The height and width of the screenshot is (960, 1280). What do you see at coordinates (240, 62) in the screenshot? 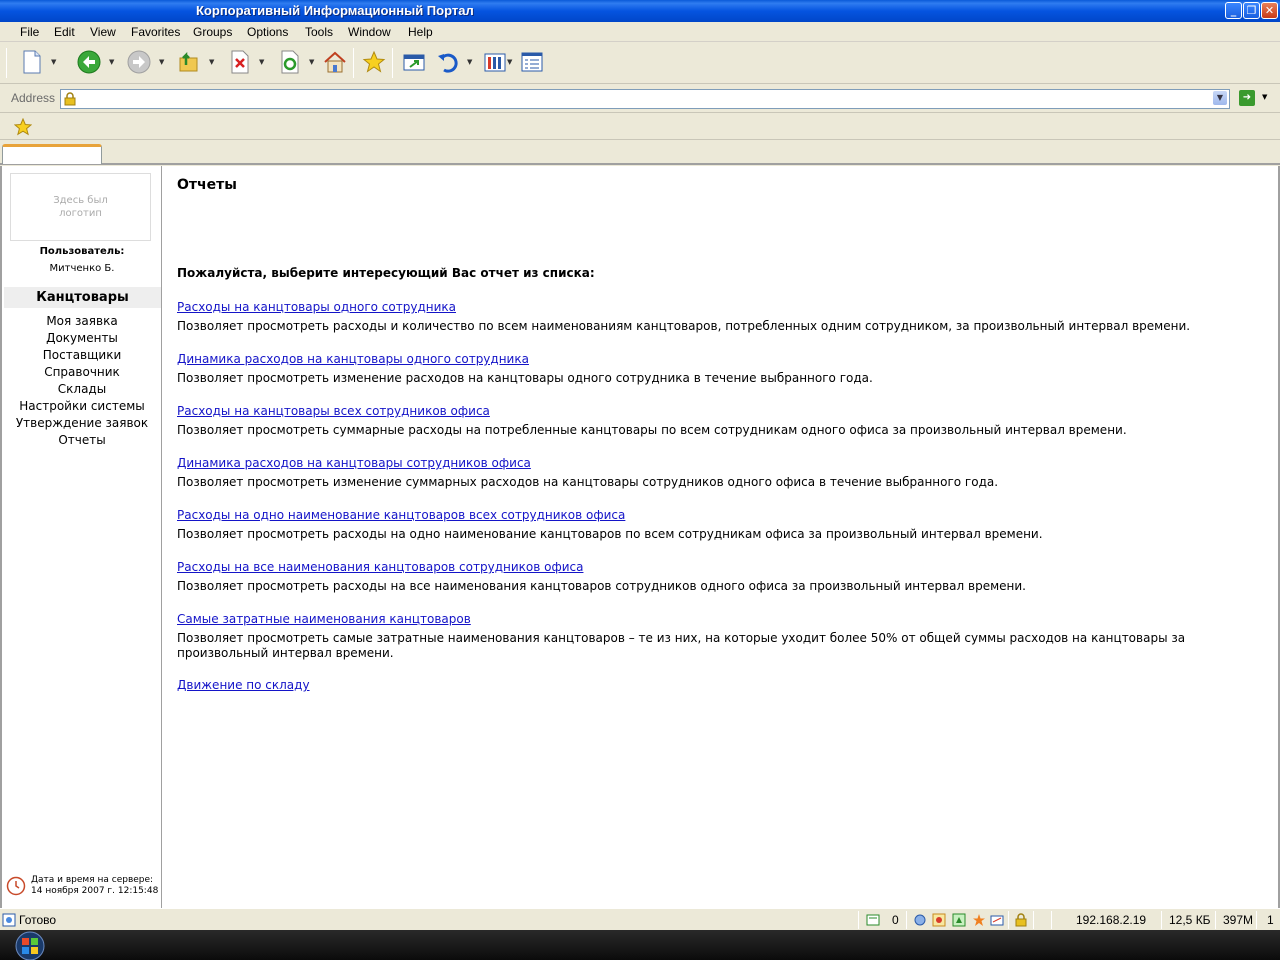
I see `stop-button` at bounding box center [240, 62].